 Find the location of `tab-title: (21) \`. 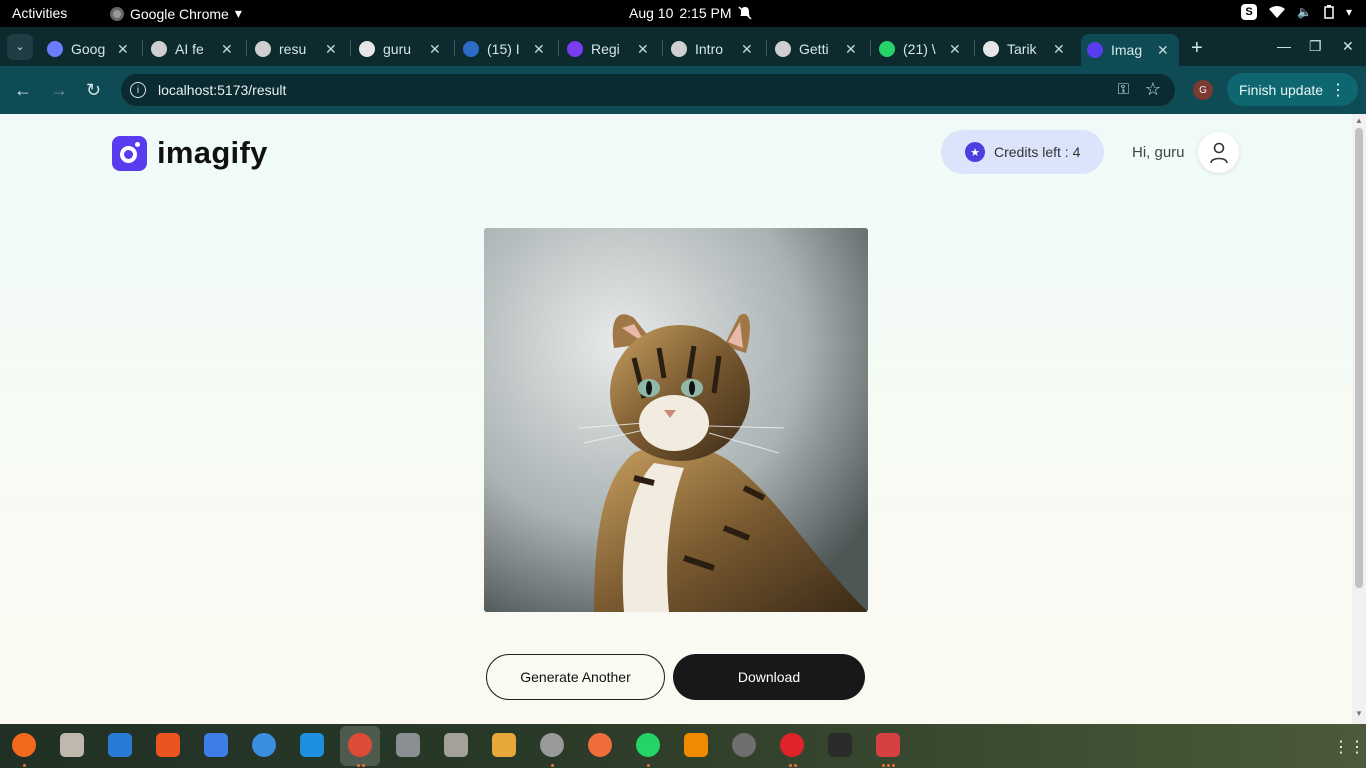

tab-title: (21) \ is located at coordinates (919, 49).